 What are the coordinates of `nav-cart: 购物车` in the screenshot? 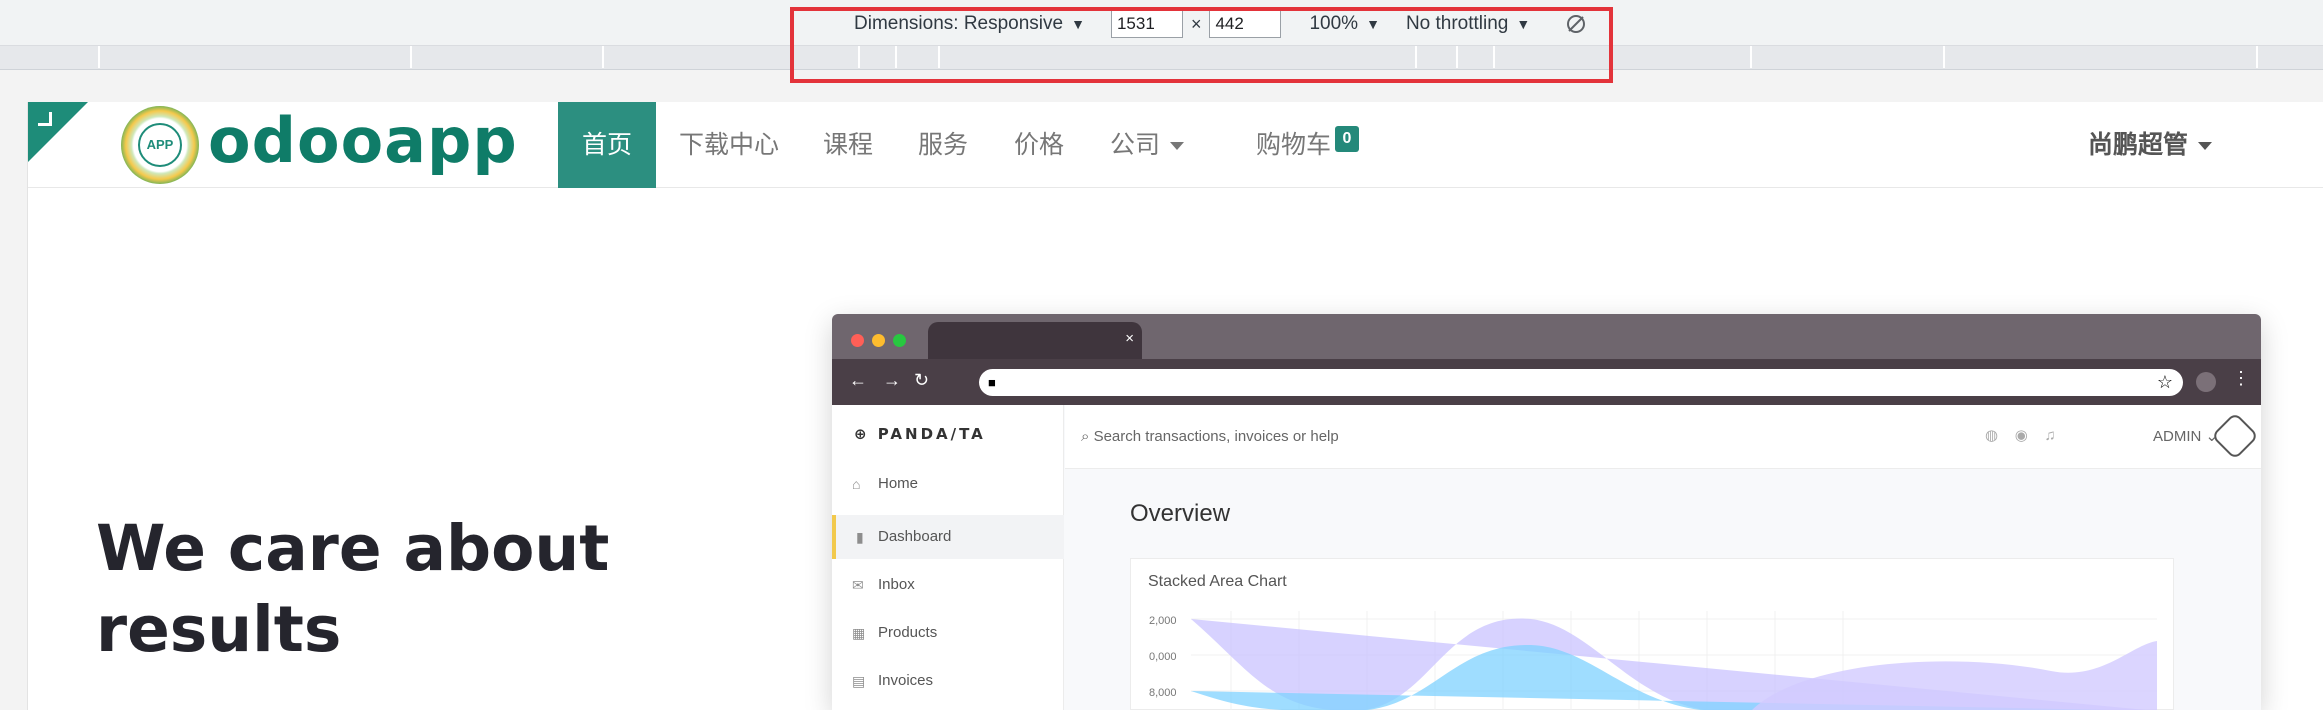 It's located at (1293, 145).